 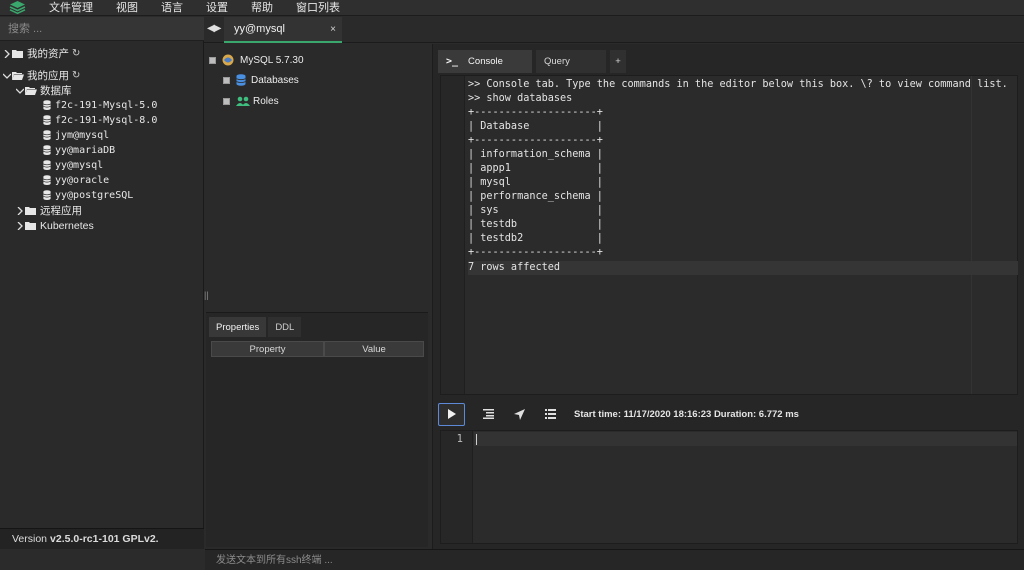 What do you see at coordinates (228, 60) in the screenshot?
I see `server-icon` at bounding box center [228, 60].